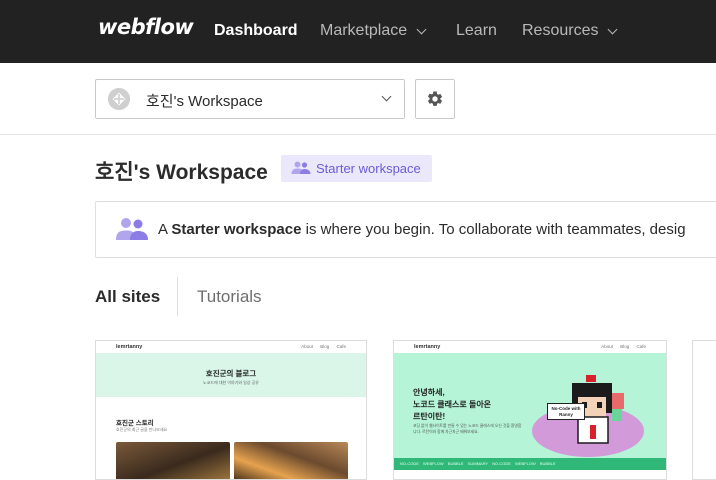  What do you see at coordinates (373, 31) in the screenshot?
I see `nav-marketplace: Marketplace` at bounding box center [373, 31].